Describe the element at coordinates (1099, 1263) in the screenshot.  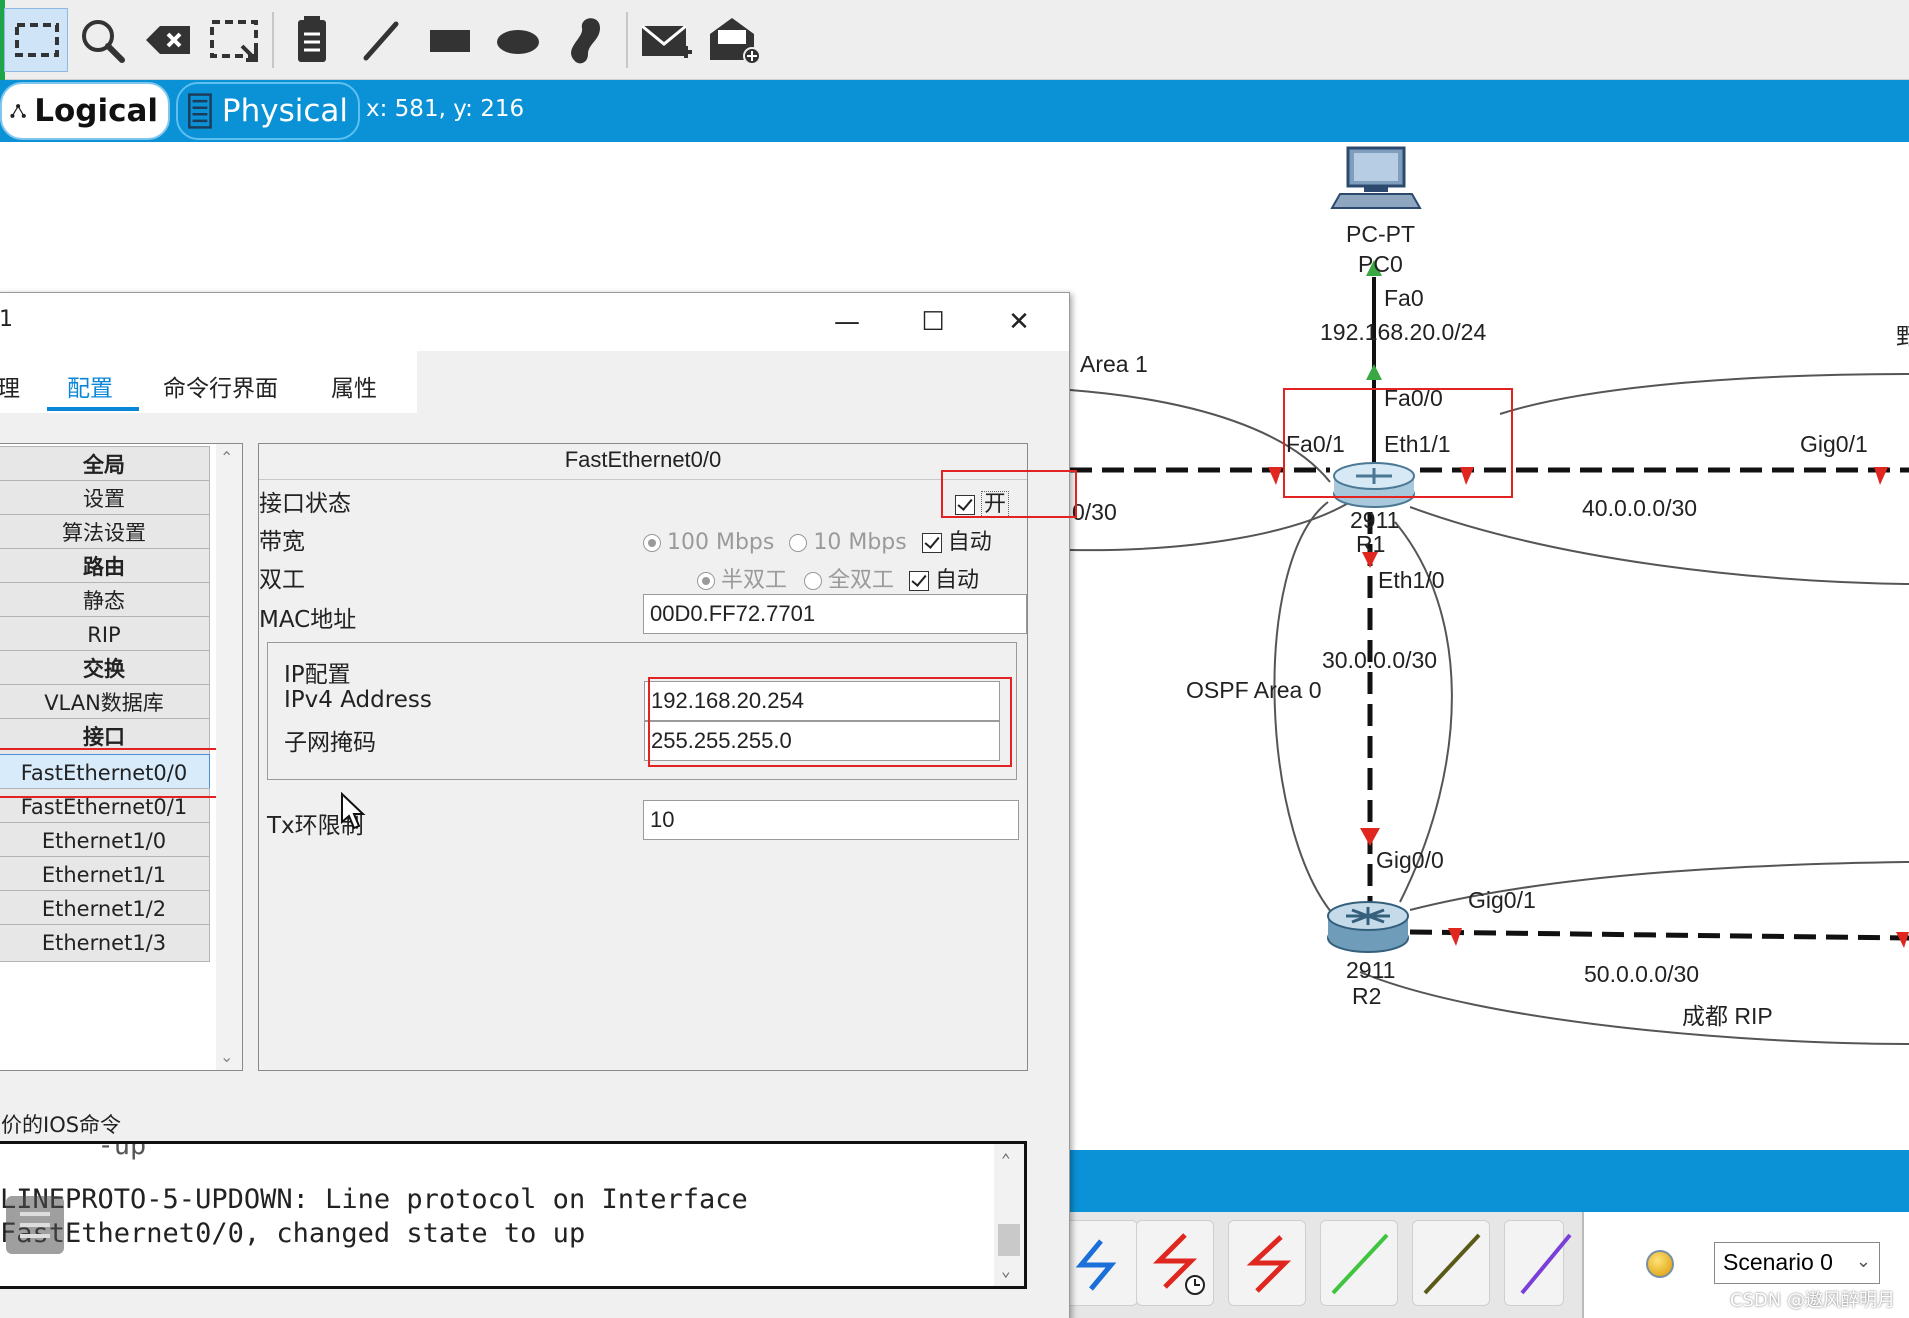
I see `serial-dce-cable-icon` at that location.